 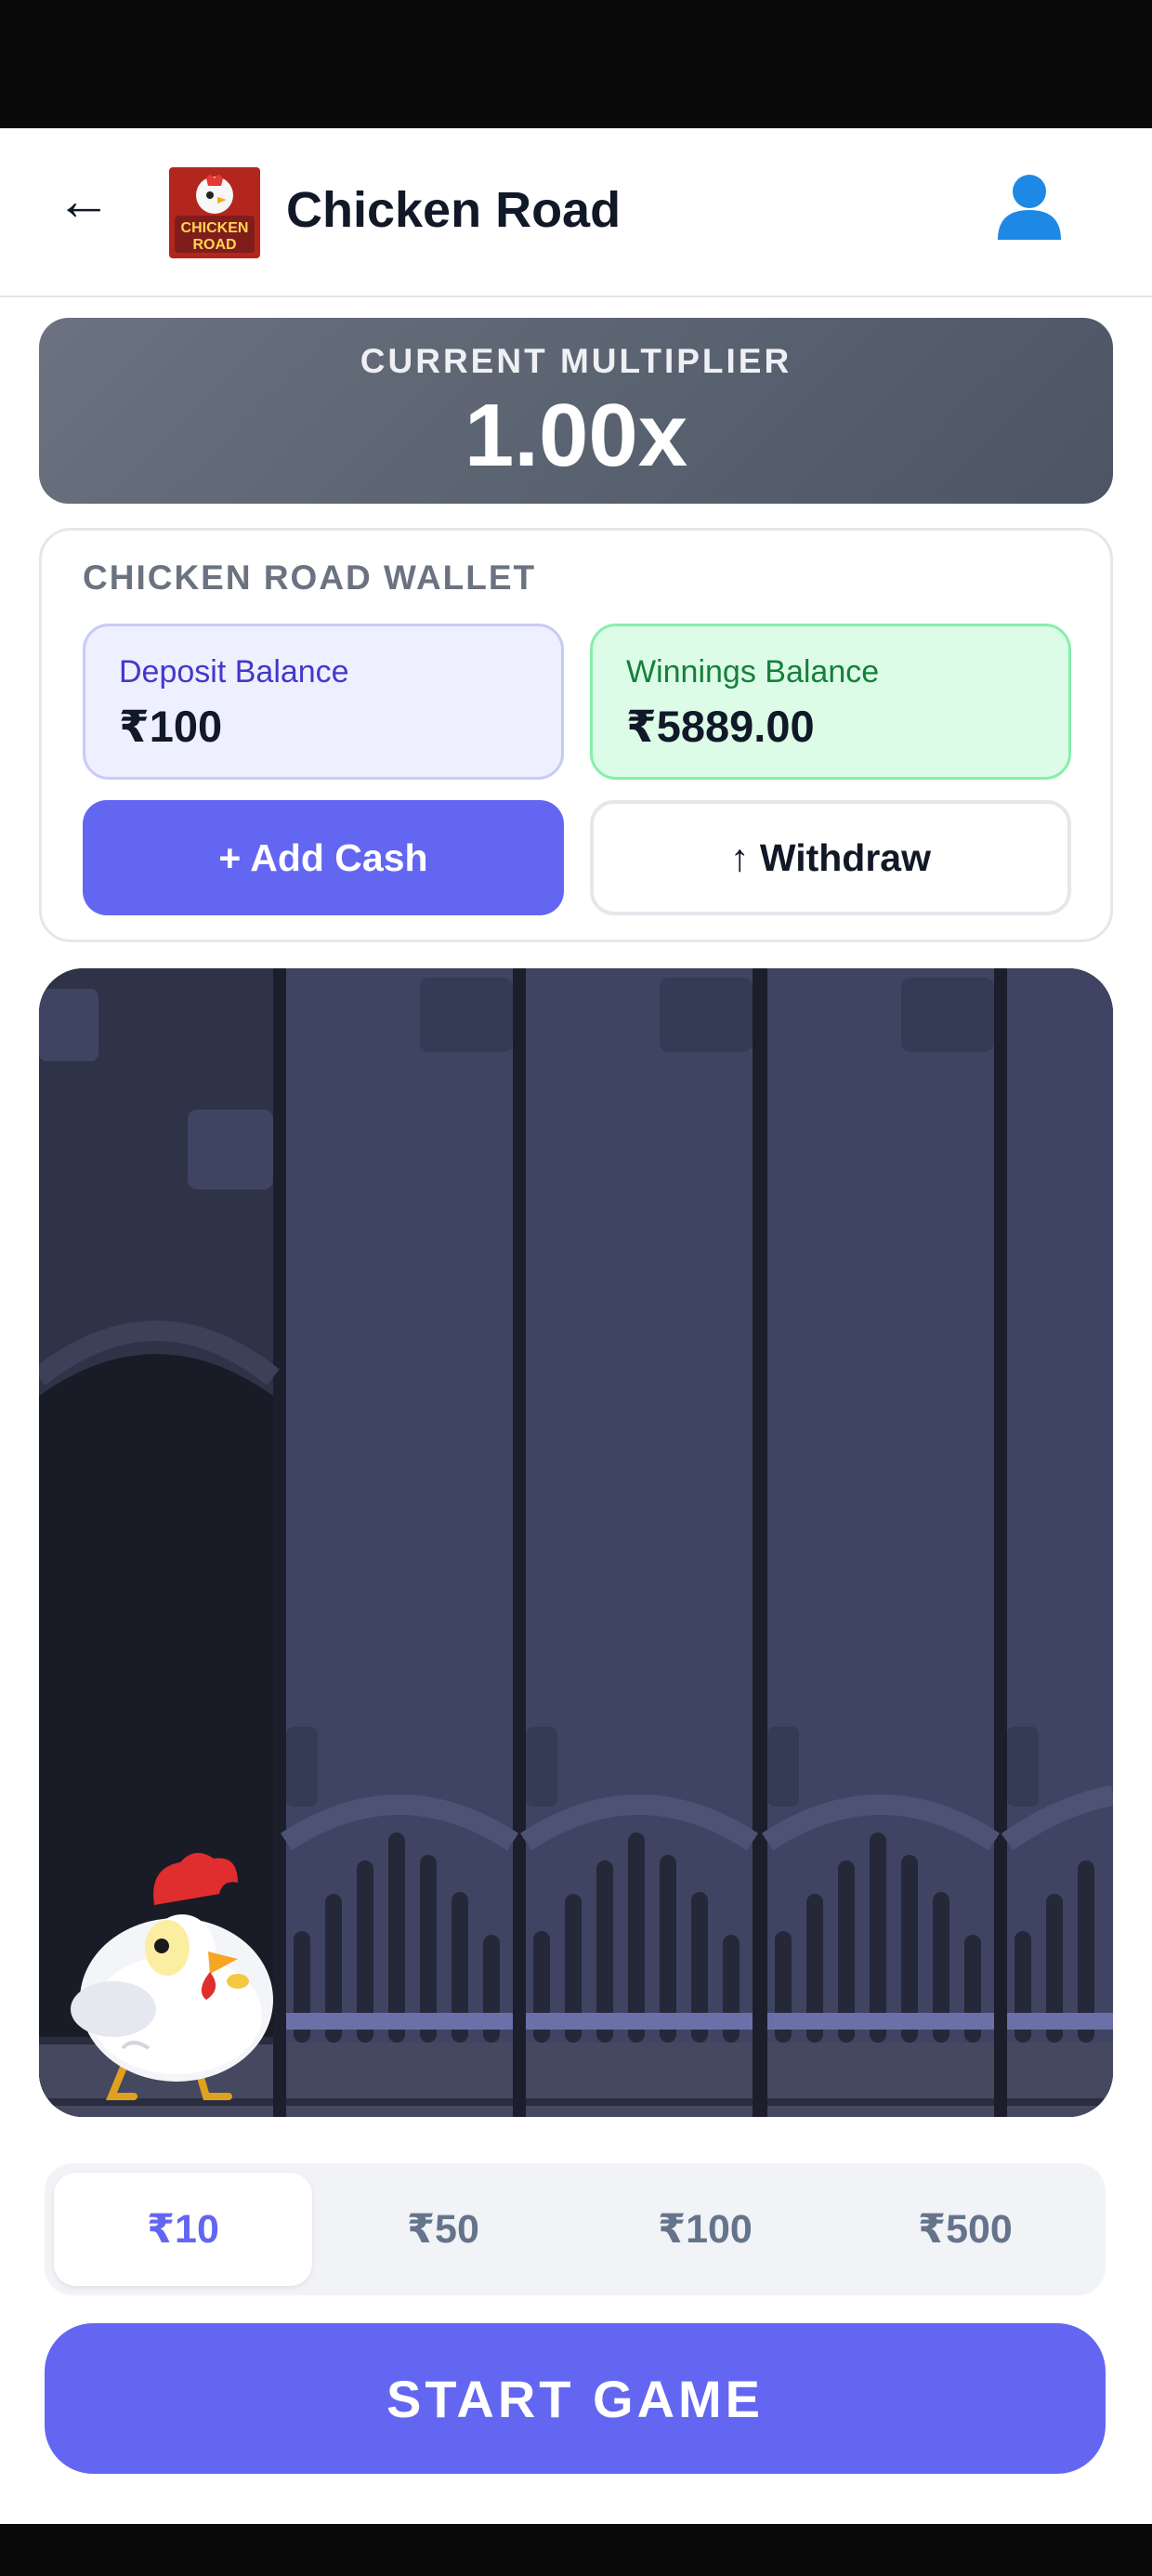 I want to click on logo-text-line2: ROAD, so click(x=214, y=245).